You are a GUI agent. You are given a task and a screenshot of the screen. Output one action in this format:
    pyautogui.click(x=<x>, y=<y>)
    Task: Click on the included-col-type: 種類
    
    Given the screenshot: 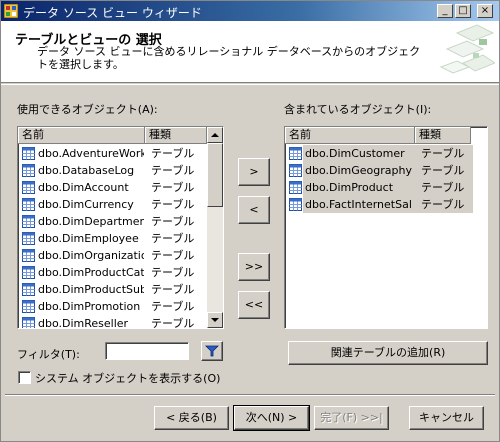 What is the action you would take?
    pyautogui.click(x=443, y=135)
    